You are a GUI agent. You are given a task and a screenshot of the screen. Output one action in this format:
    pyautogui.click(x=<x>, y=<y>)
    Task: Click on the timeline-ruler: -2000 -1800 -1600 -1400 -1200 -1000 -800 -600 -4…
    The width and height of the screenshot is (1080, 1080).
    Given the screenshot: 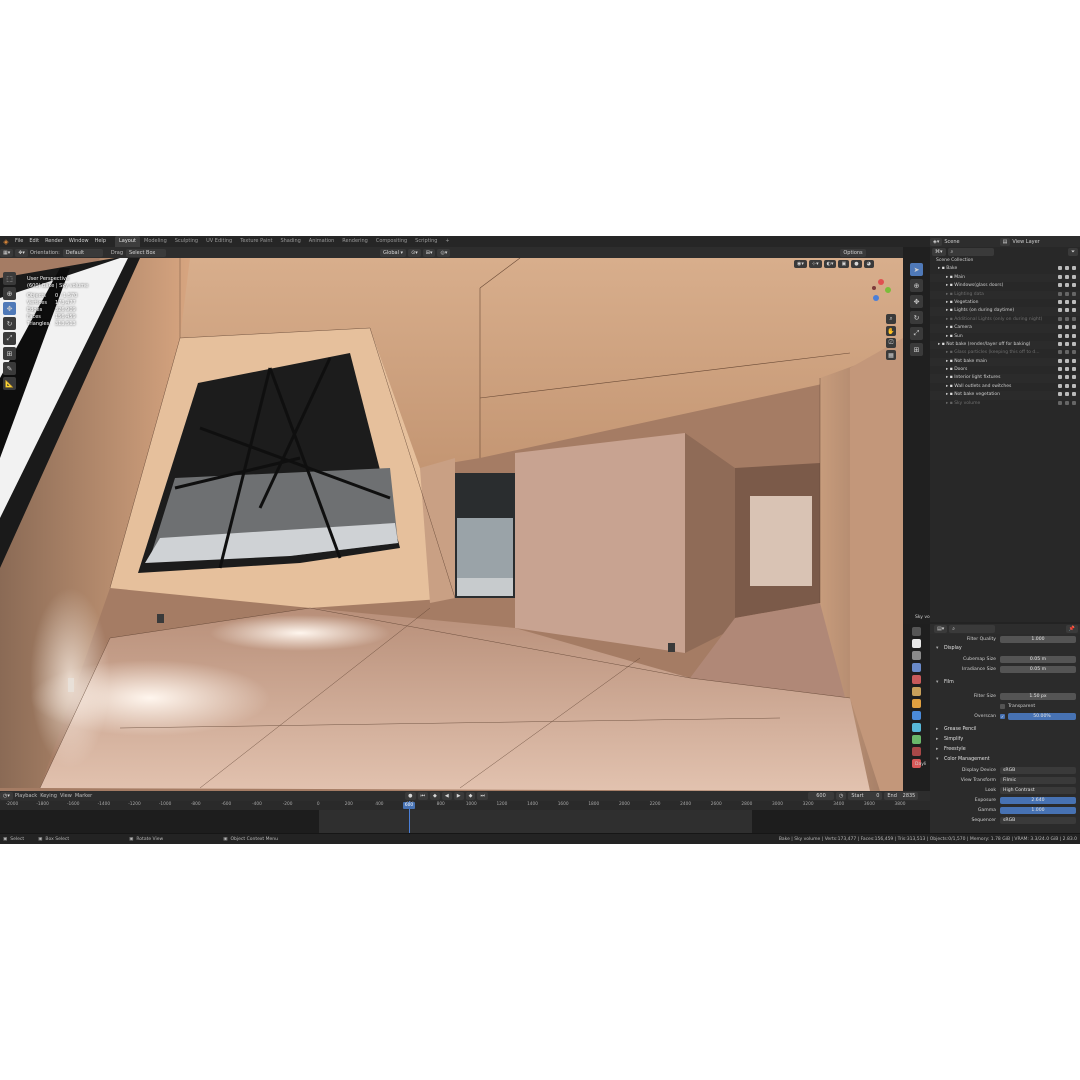 What is the action you would take?
    pyautogui.click(x=465, y=805)
    